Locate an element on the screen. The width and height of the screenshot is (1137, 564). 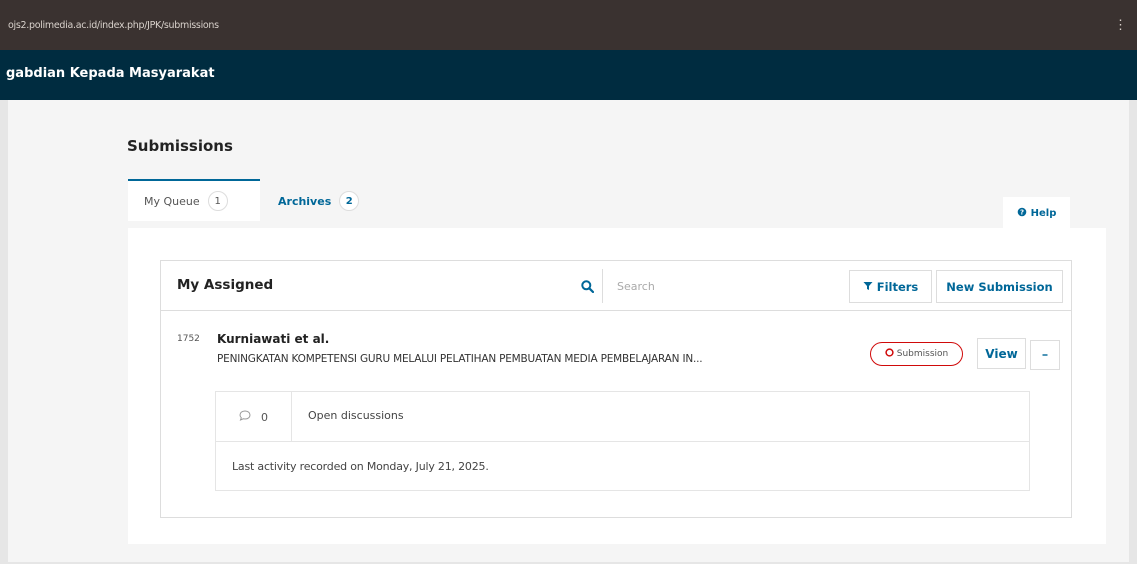
help-label: Help is located at coordinates (1043, 213).